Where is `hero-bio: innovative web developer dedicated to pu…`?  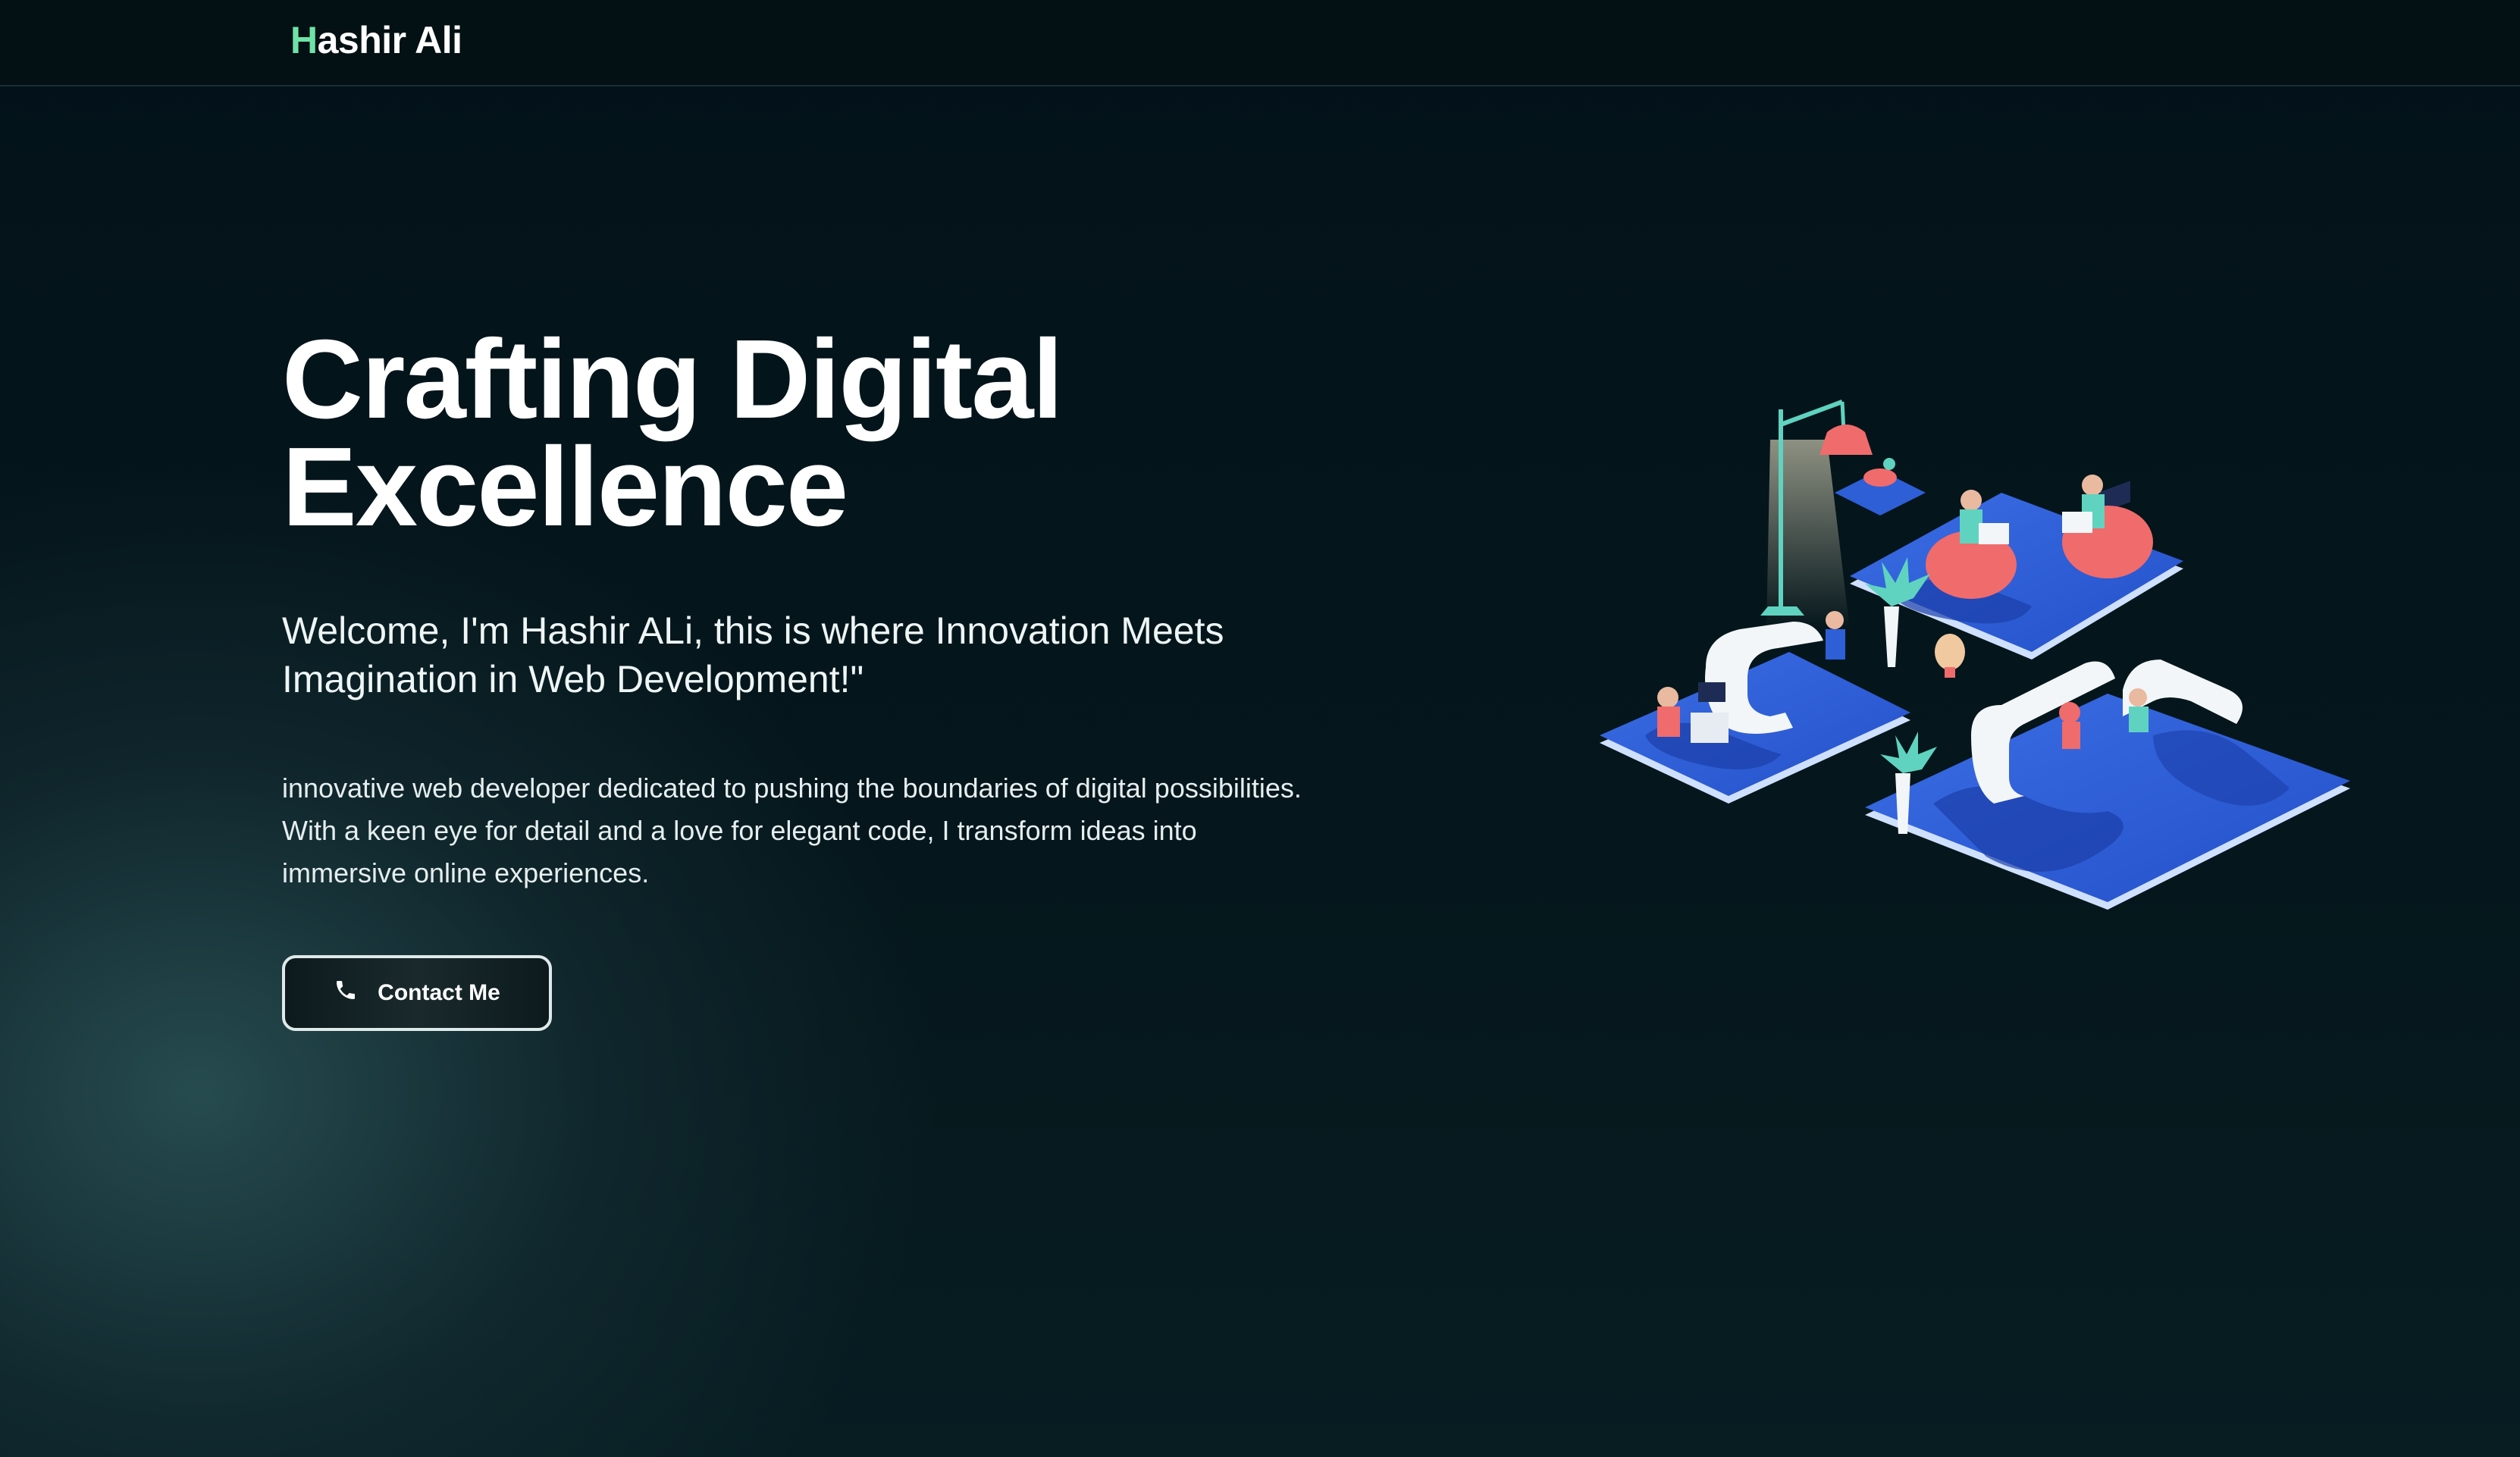
hero-bio: innovative web developer dedicated to pu… is located at coordinates (792, 830).